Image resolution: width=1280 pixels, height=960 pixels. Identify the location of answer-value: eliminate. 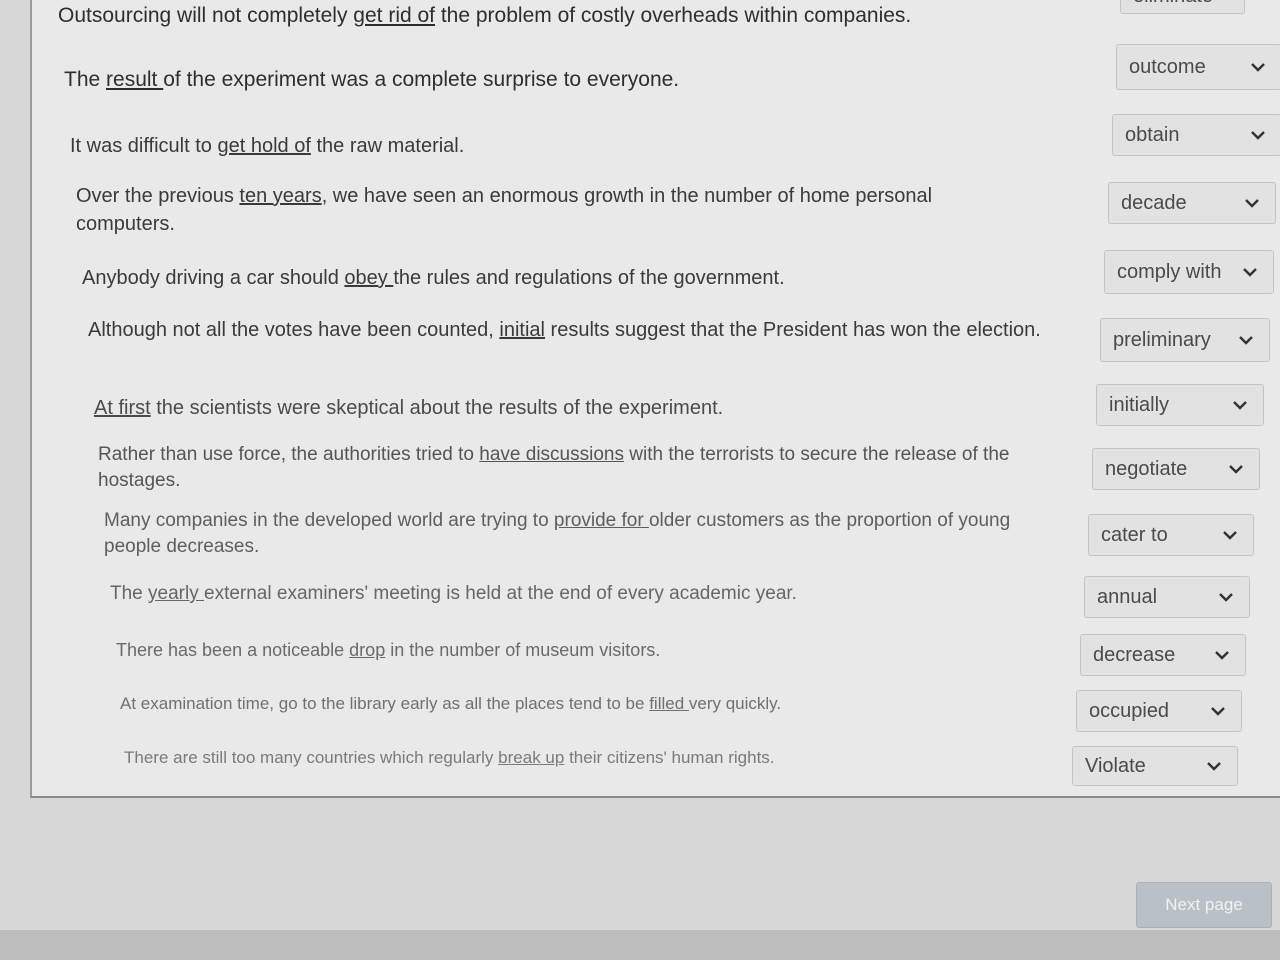
(1173, 4).